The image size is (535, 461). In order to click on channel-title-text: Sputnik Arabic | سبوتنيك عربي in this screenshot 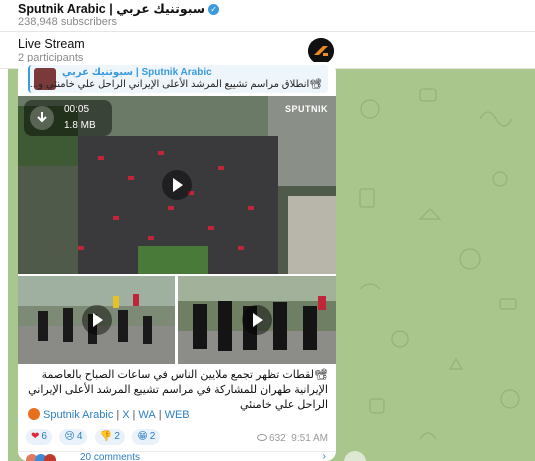, I will do `click(112, 9)`.